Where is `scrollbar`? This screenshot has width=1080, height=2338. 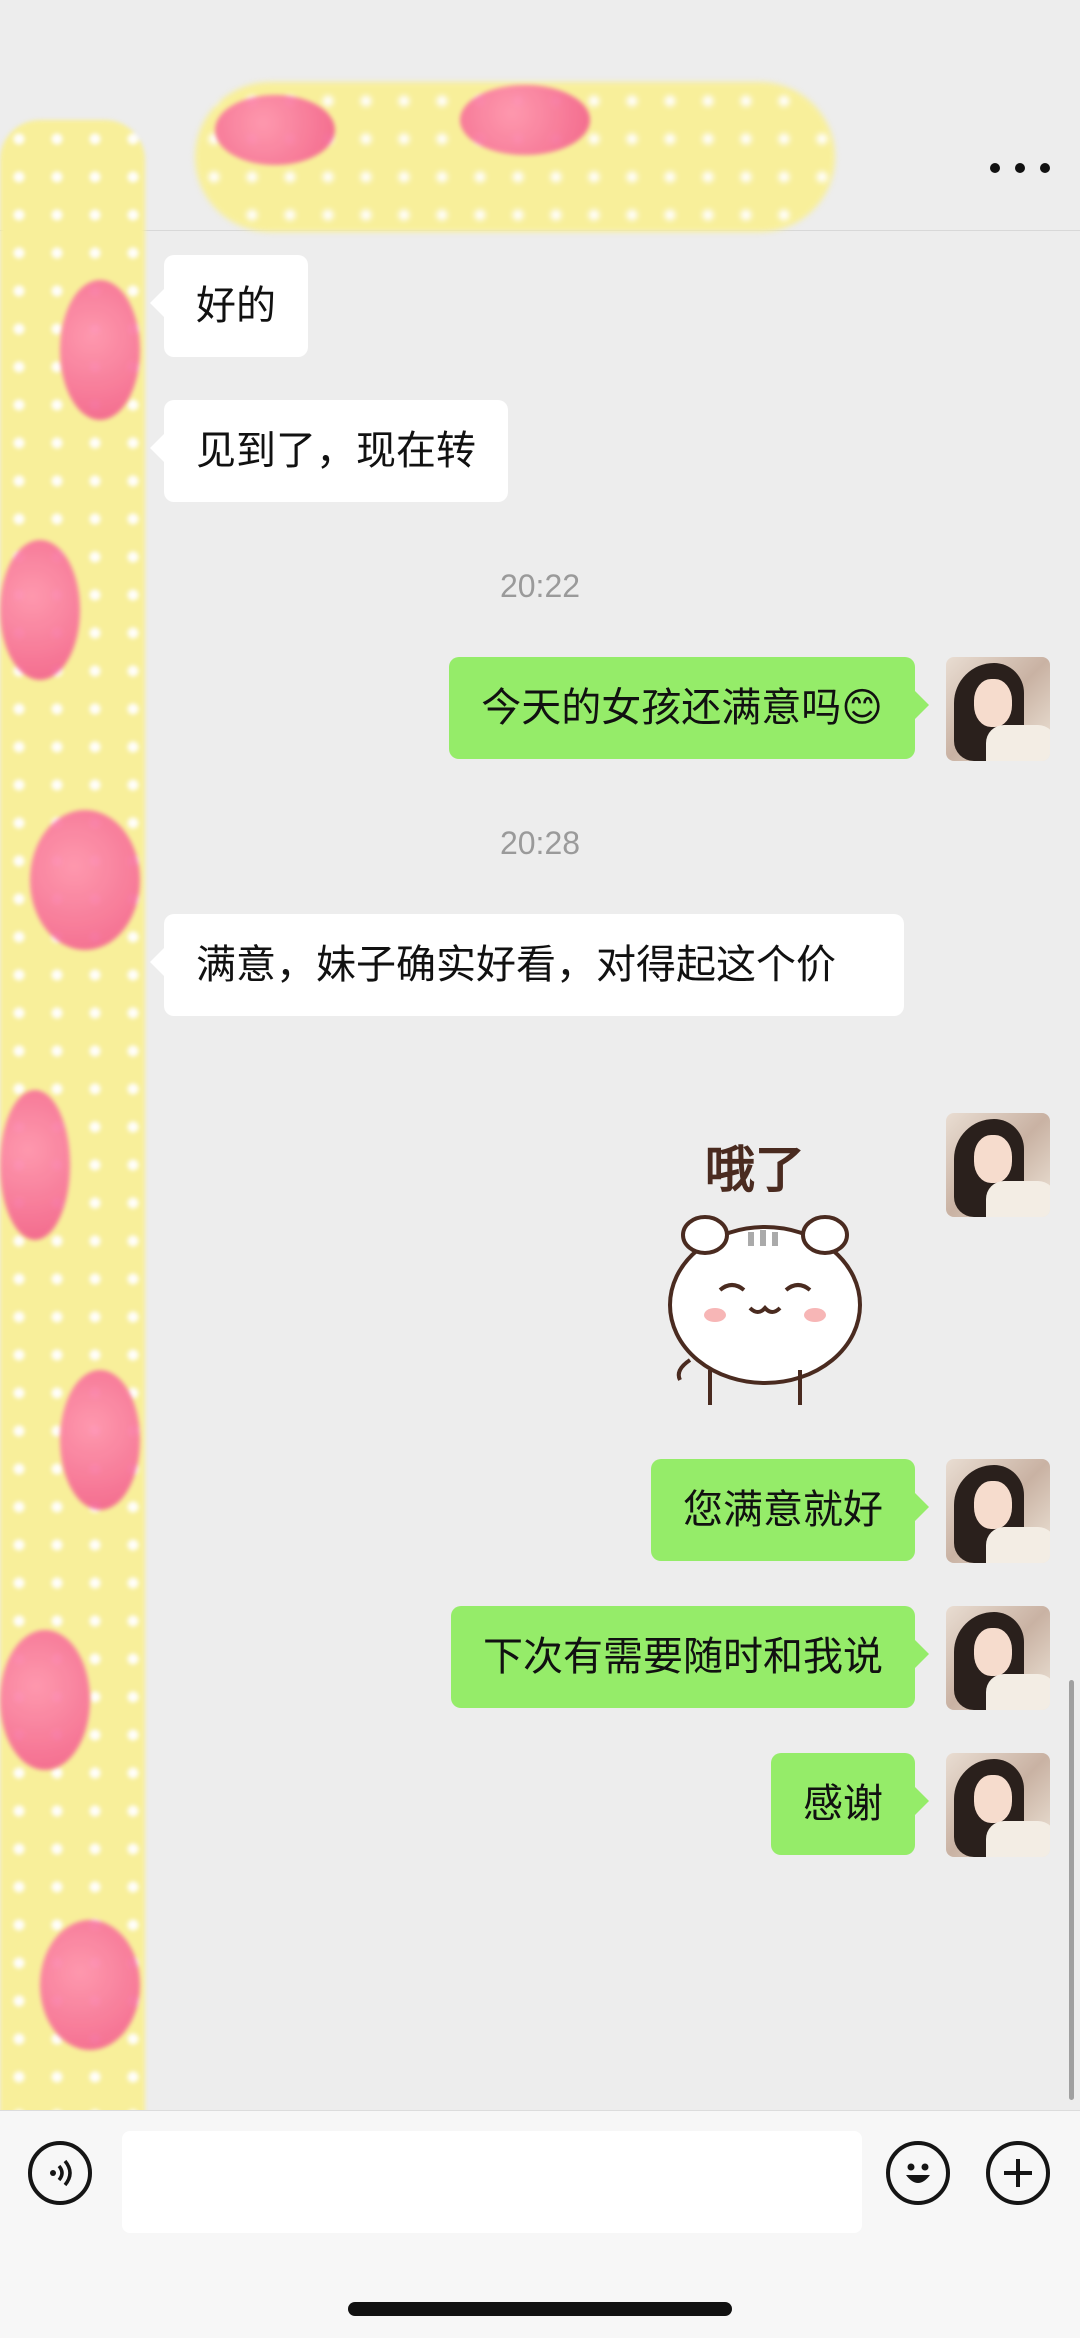 scrollbar is located at coordinates (1071, 1890).